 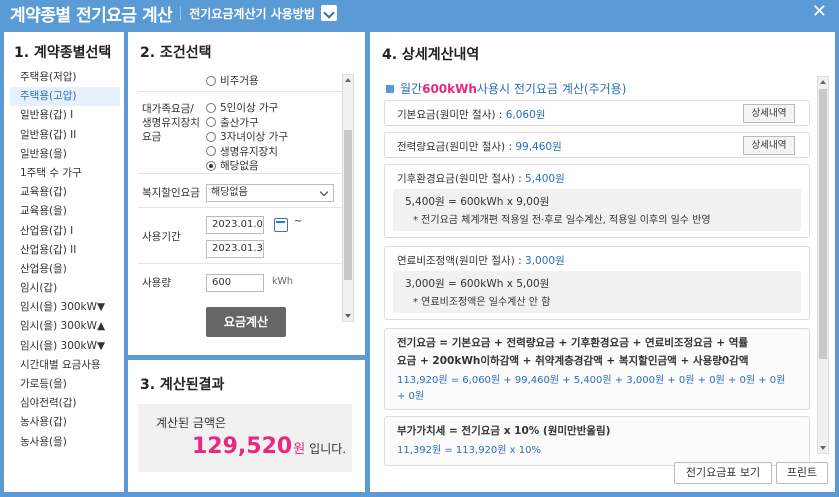 What do you see at coordinates (270, 193) in the screenshot?
I see `welfare-select: 해당없음` at bounding box center [270, 193].